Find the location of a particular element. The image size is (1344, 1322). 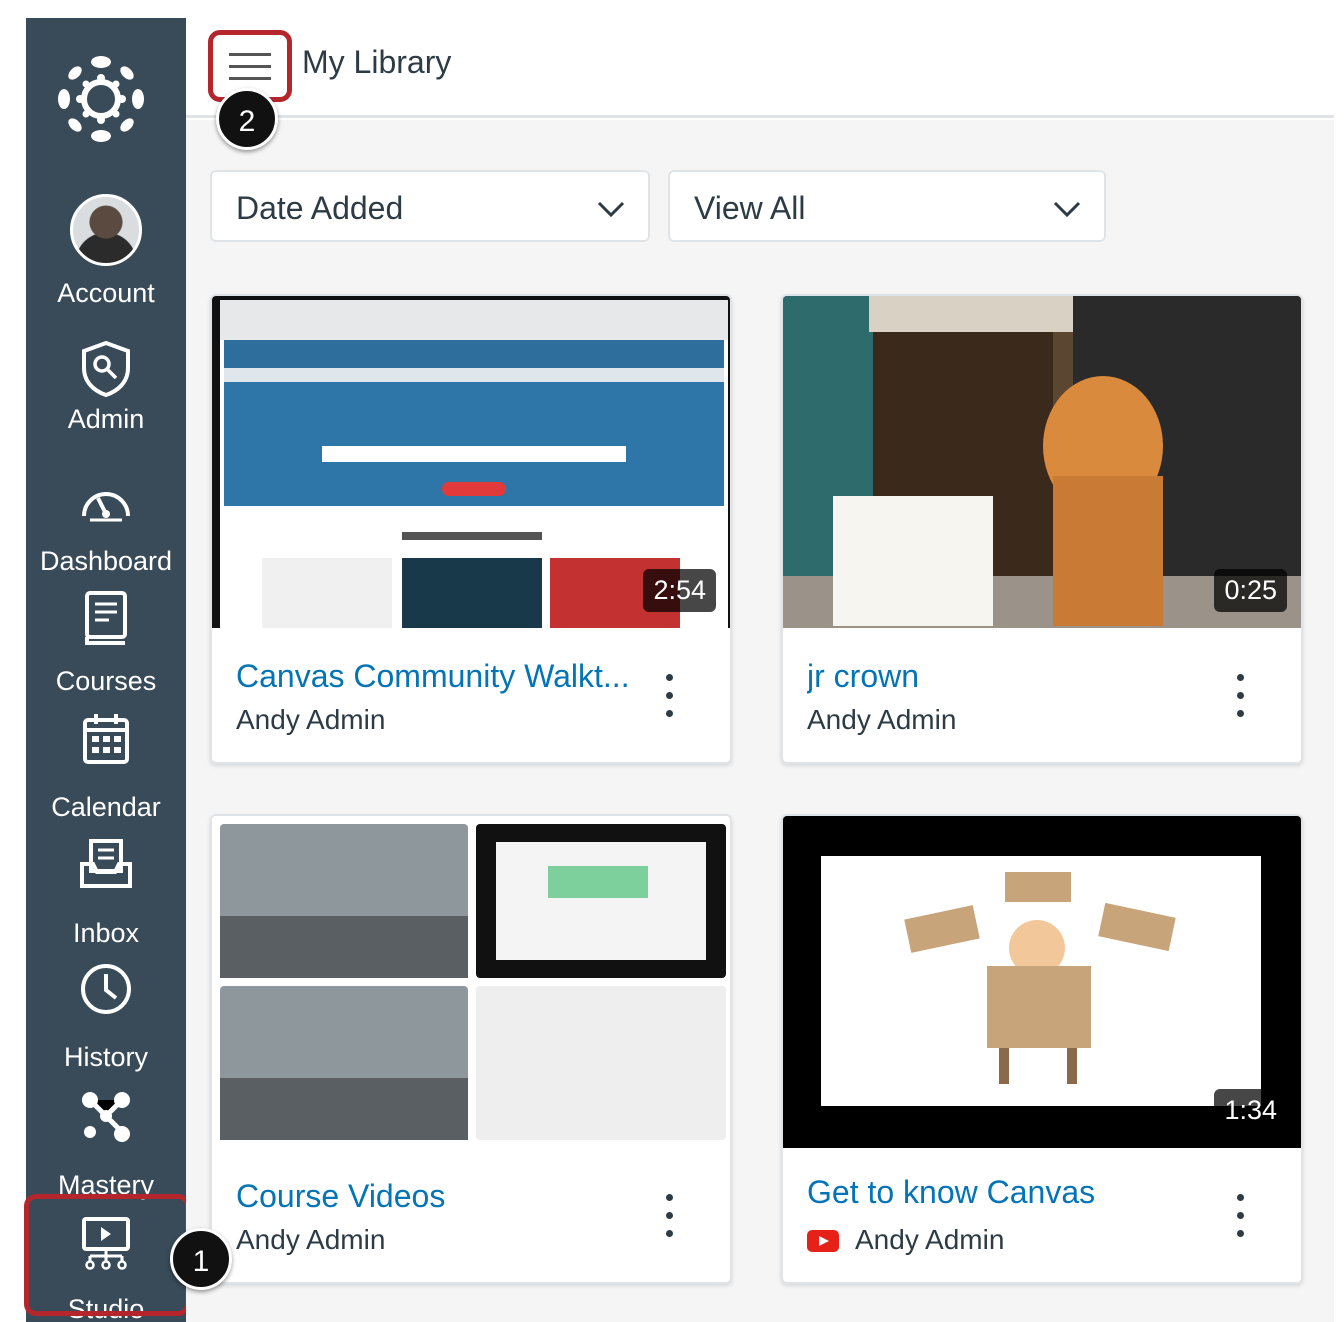

inbox-icon is located at coordinates (106, 863).